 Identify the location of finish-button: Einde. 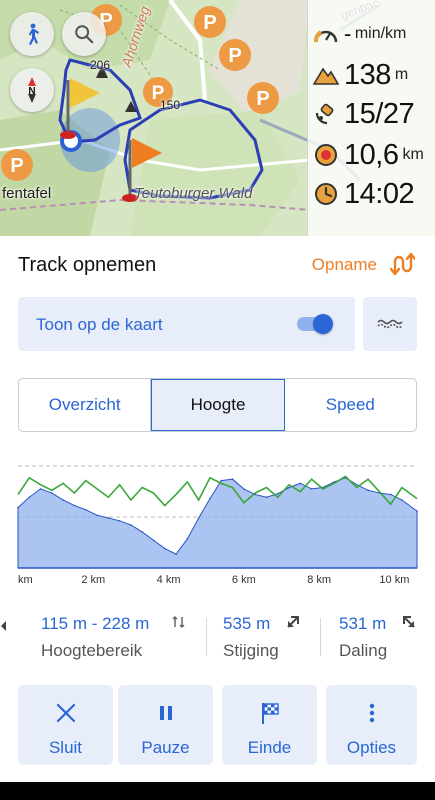
(269, 725).